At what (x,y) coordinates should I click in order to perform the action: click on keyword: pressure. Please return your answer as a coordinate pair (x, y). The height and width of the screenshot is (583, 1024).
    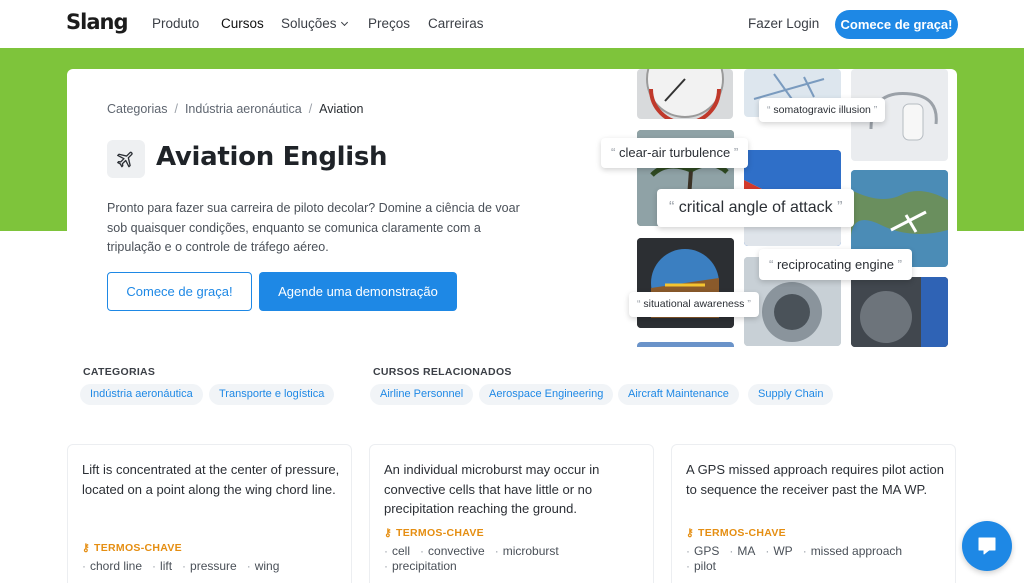
    Looking at the image, I should click on (209, 566).